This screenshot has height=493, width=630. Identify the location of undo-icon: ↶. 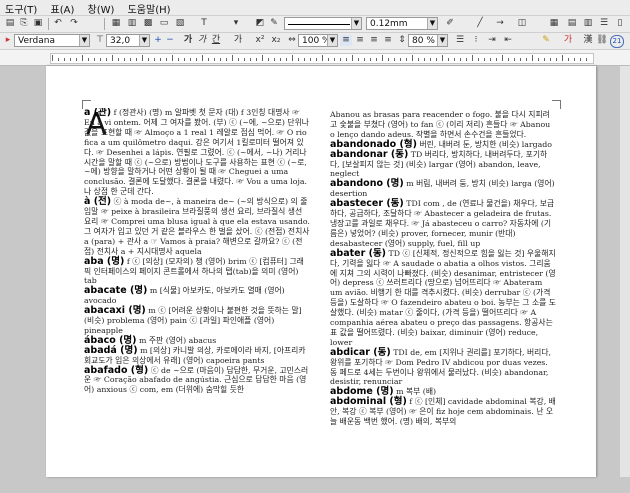
(58, 23).